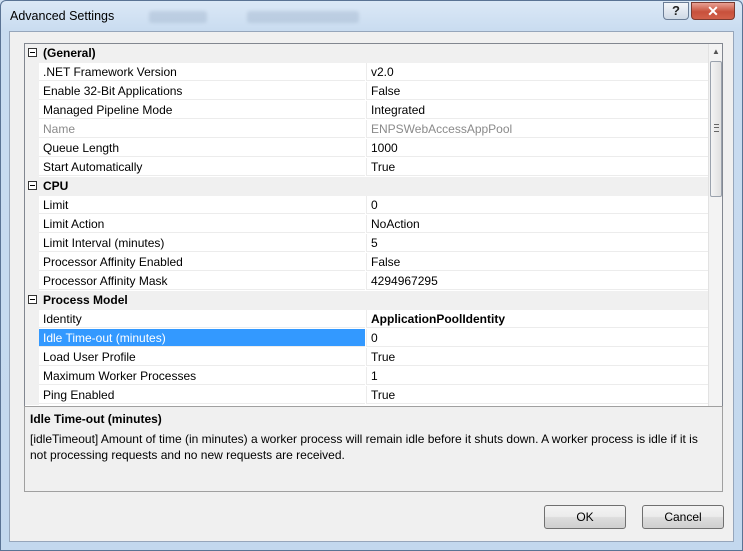  I want to click on category-label: Process Model, so click(85, 300).